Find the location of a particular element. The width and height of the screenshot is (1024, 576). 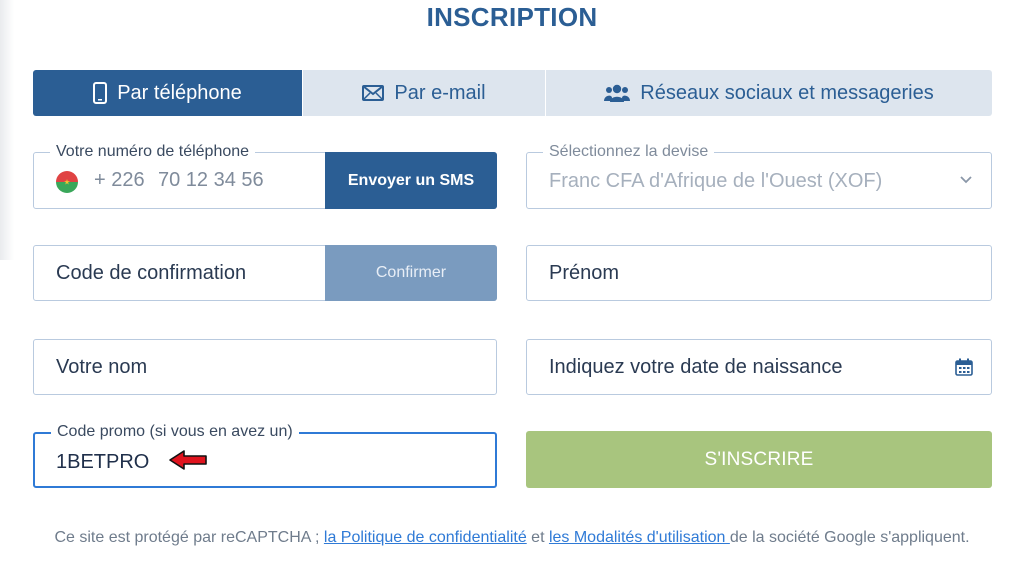

privacy-policy-link: la Politique de confidentialité is located at coordinates (425, 537).